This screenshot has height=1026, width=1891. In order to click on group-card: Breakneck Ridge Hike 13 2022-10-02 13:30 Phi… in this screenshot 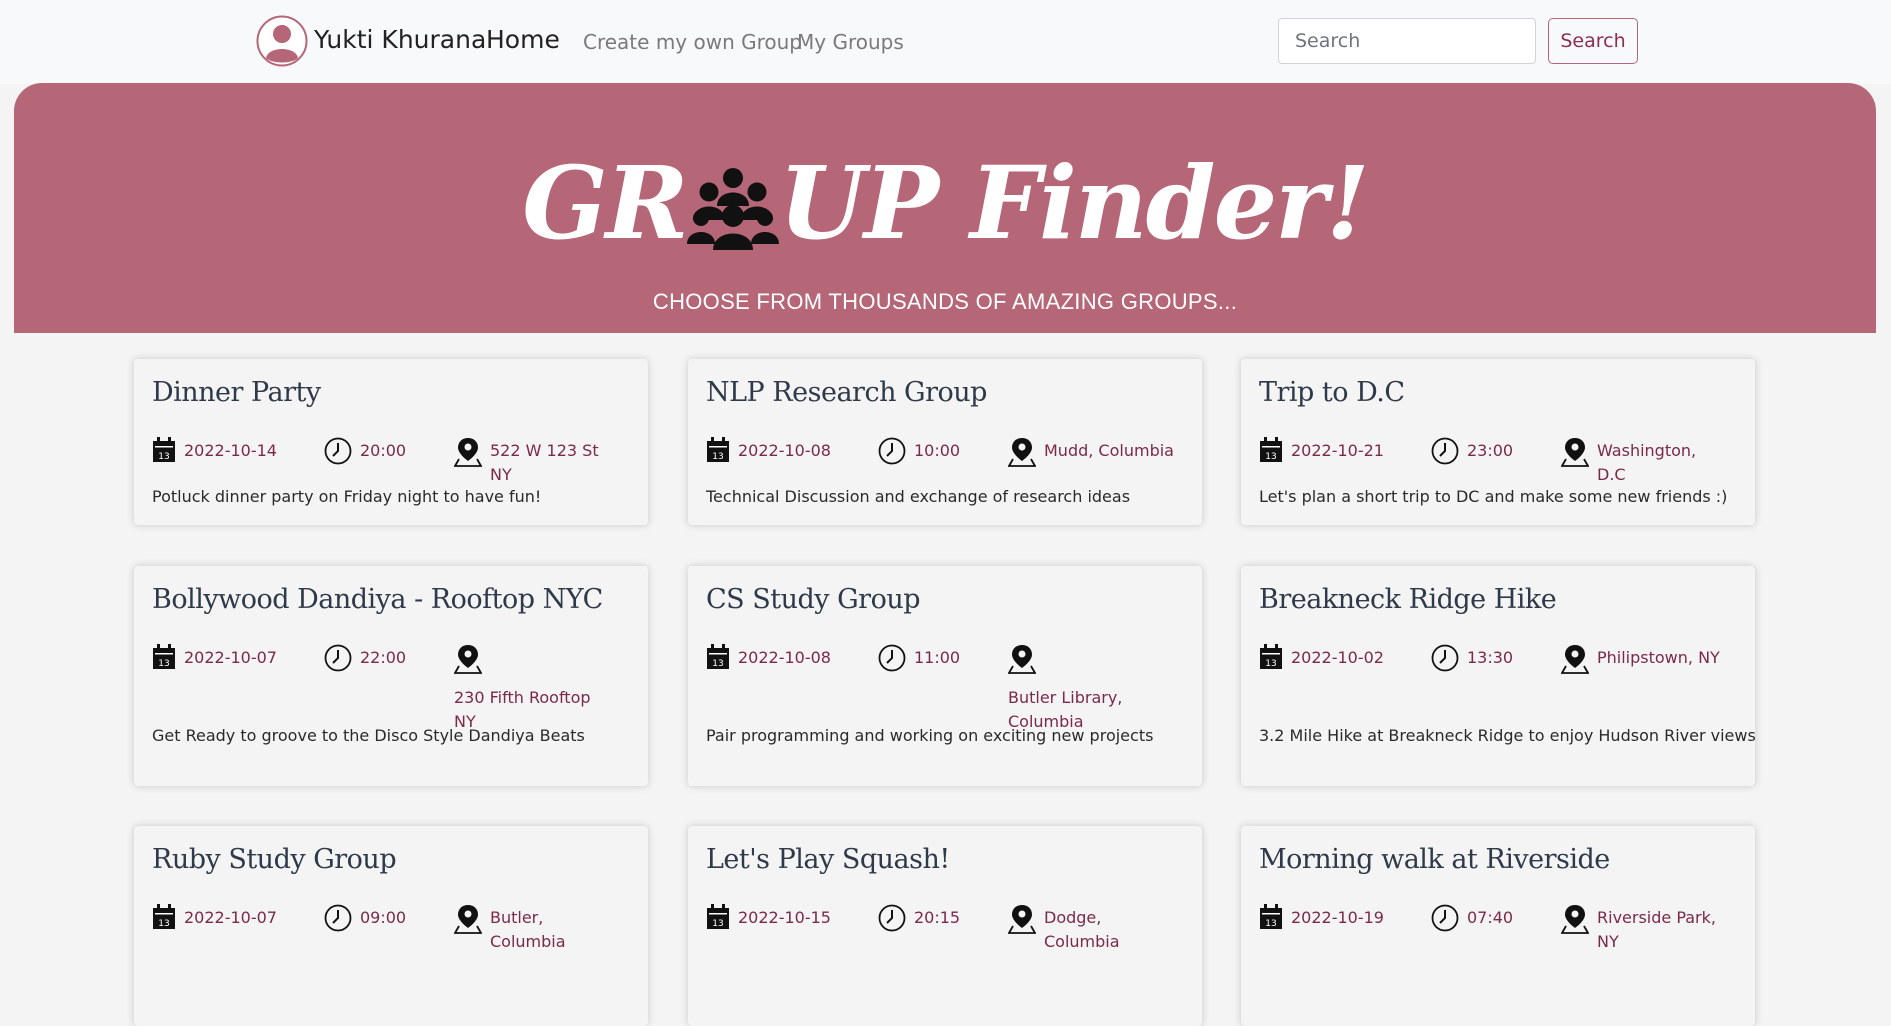, I will do `click(1498, 676)`.